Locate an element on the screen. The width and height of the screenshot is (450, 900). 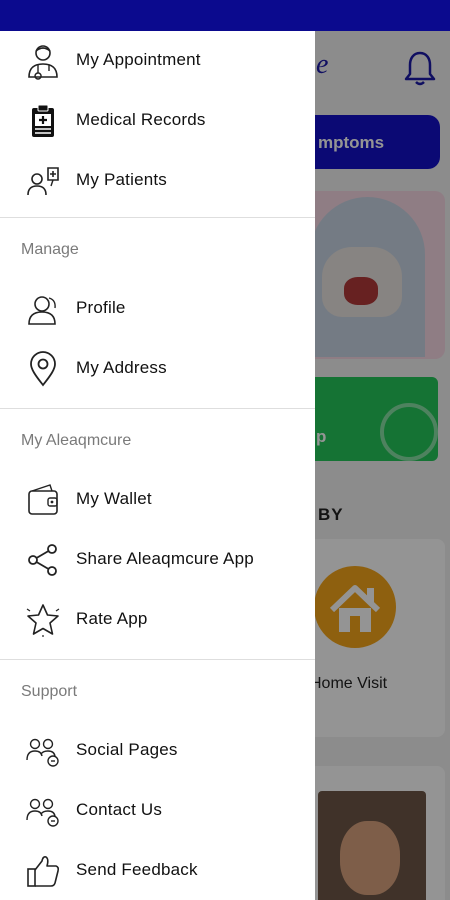
drawer-item-my-wallet: My Wallet is located at coordinates (157, 500).